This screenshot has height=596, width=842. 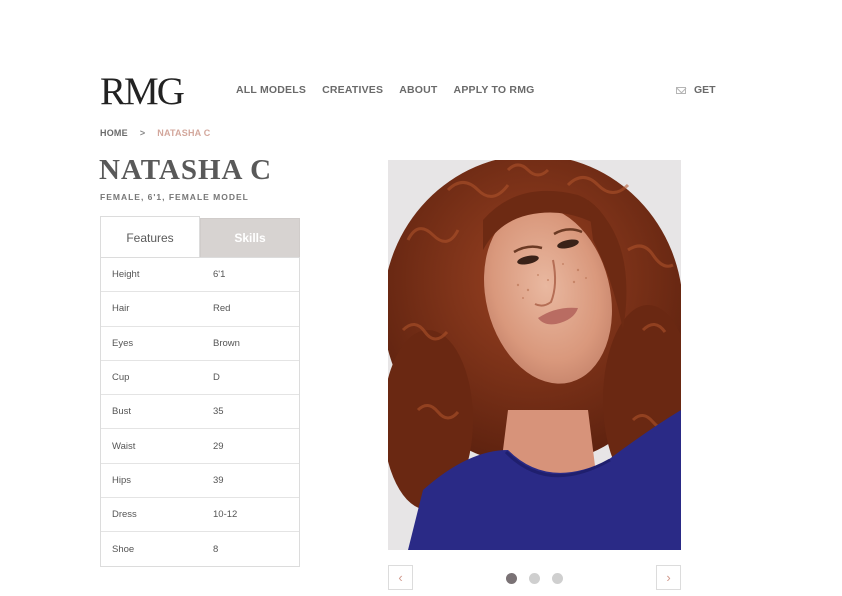 I want to click on feature-value: 6'1, so click(x=219, y=275).